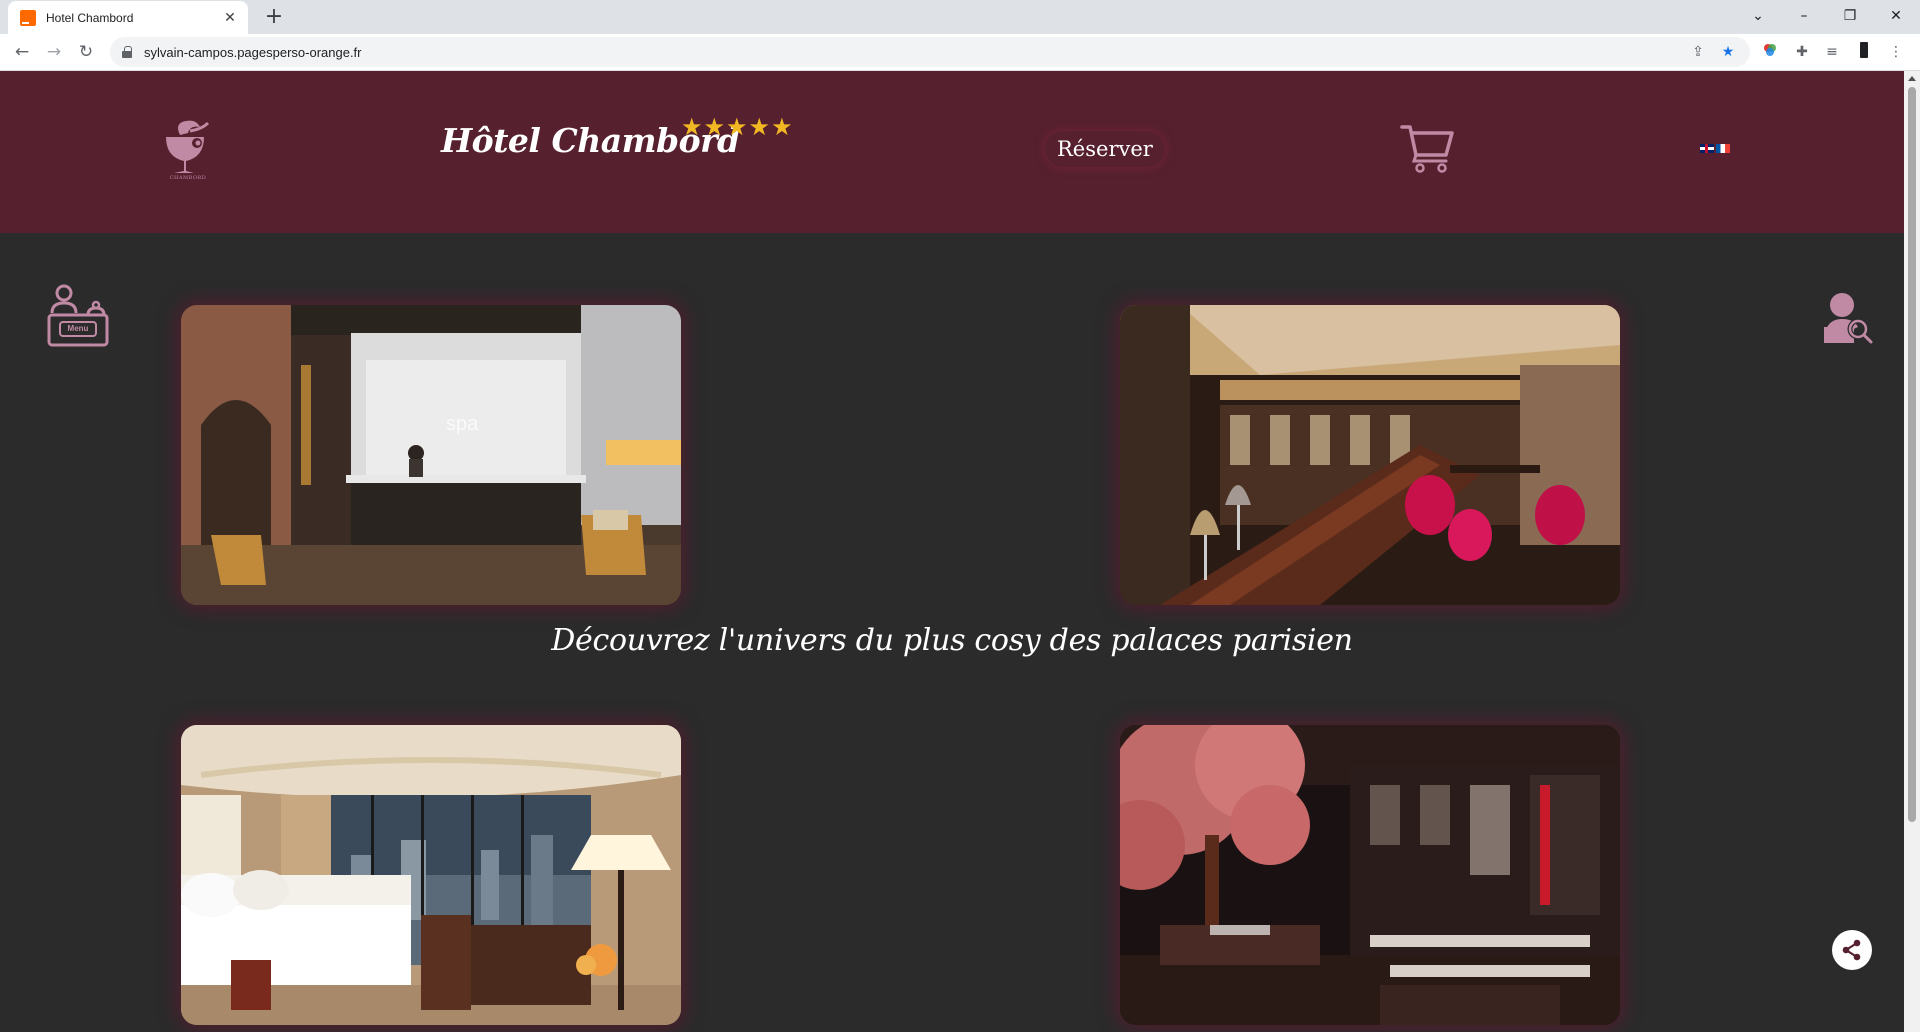 This screenshot has height=1032, width=1920. I want to click on english-flag-icon, so click(1707, 148).